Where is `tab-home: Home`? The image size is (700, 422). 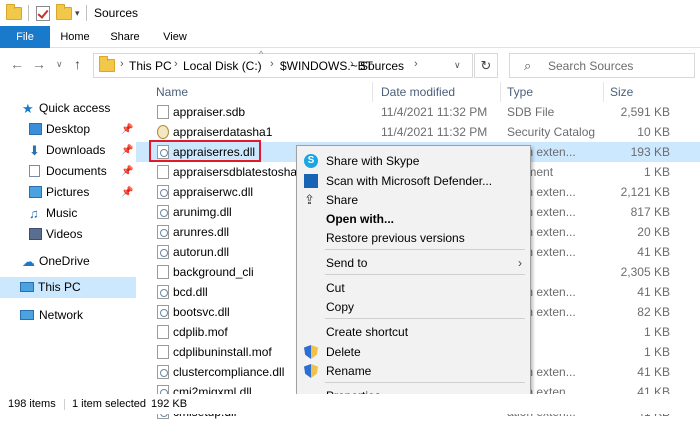 tab-home: Home is located at coordinates (75, 37).